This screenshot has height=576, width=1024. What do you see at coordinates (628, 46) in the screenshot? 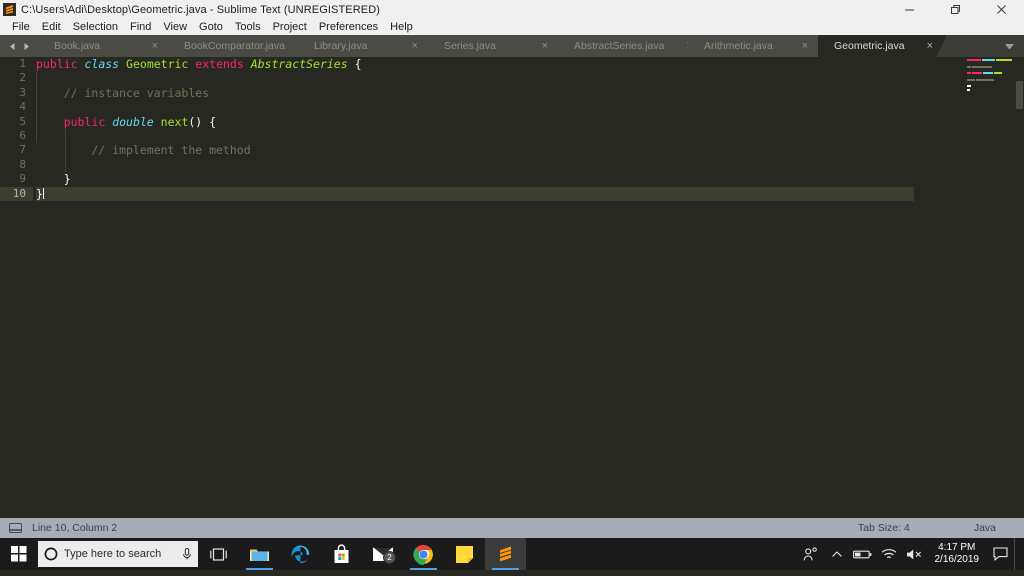
I see `editor-tab: AbstractSeries.java×` at bounding box center [628, 46].